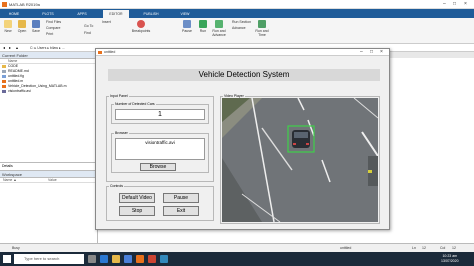 This screenshot has width=474, height=266. I want to click on tab-editor: EDITOR, so click(116, 14).